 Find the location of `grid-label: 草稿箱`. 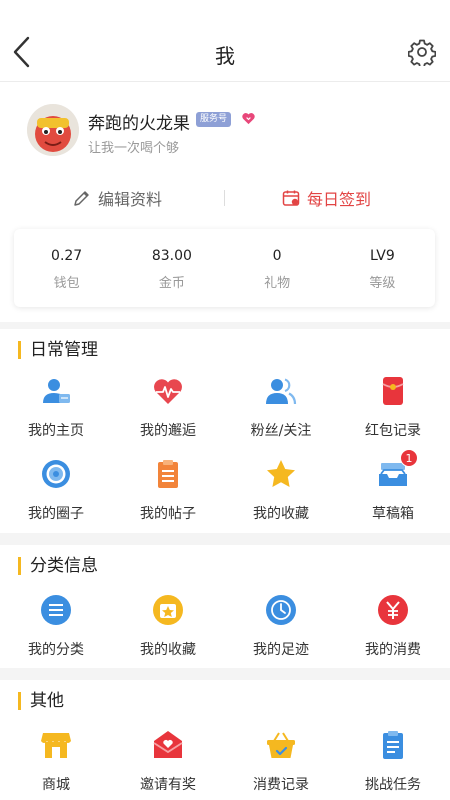

grid-label: 草稿箱 is located at coordinates (393, 514).